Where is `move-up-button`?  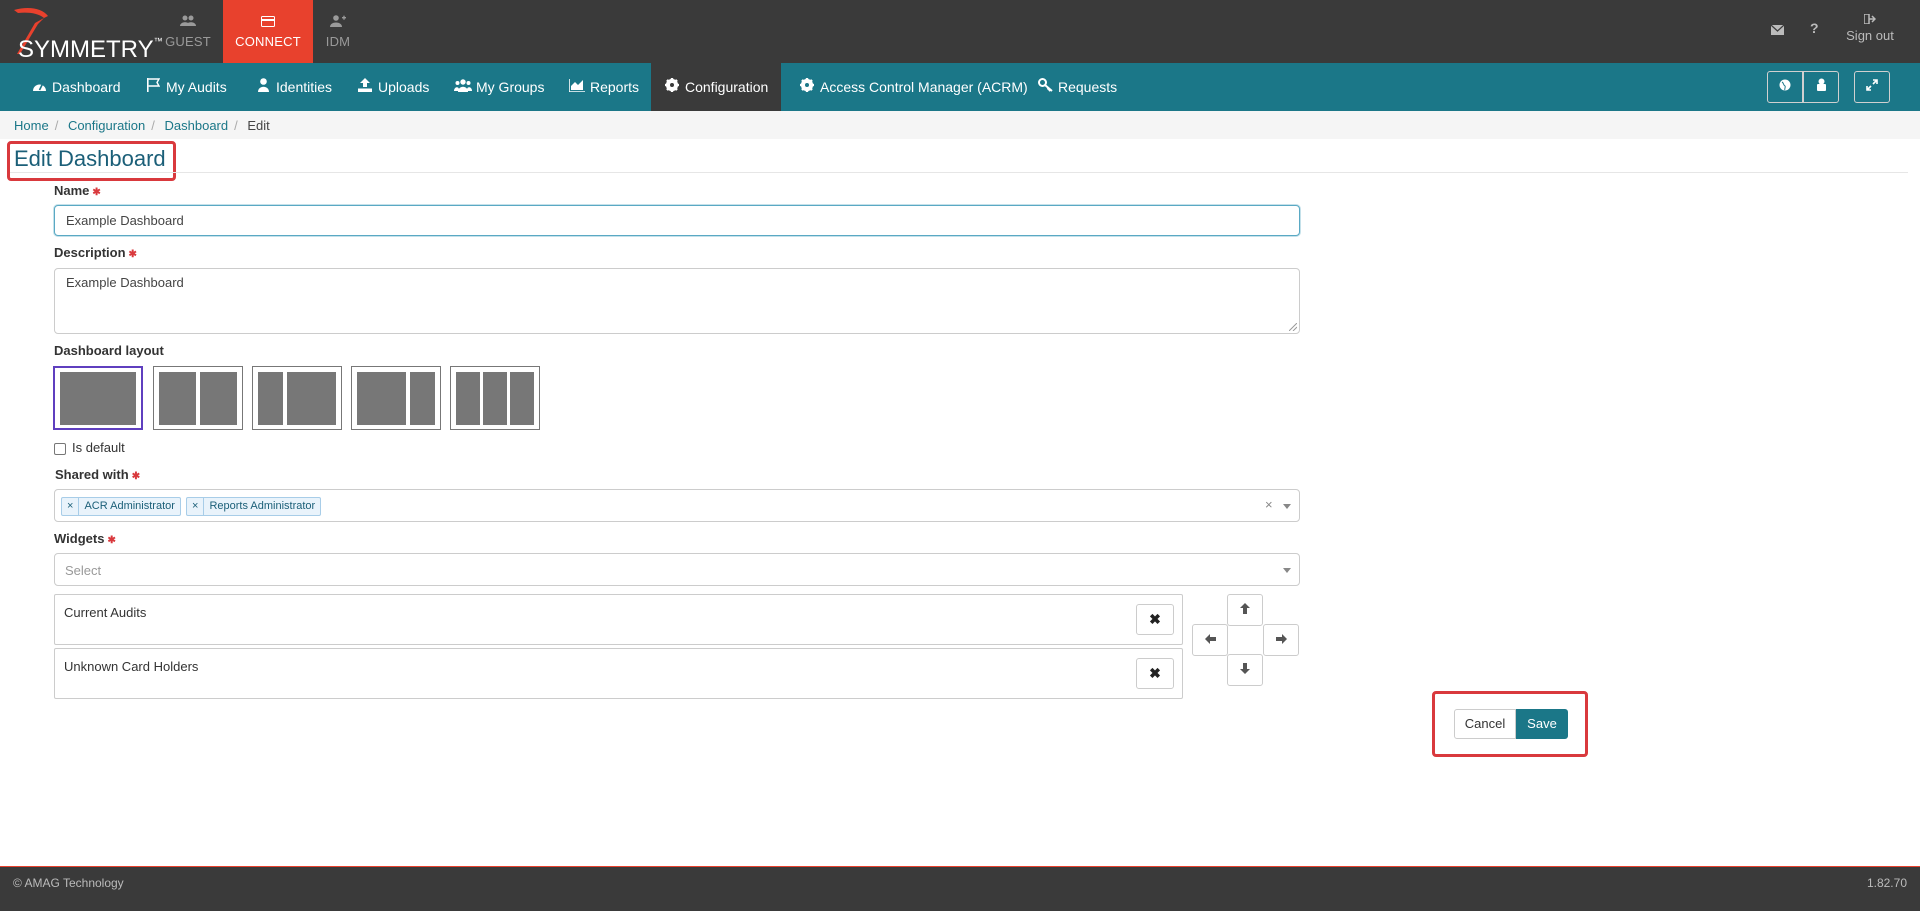
move-up-button is located at coordinates (1245, 610).